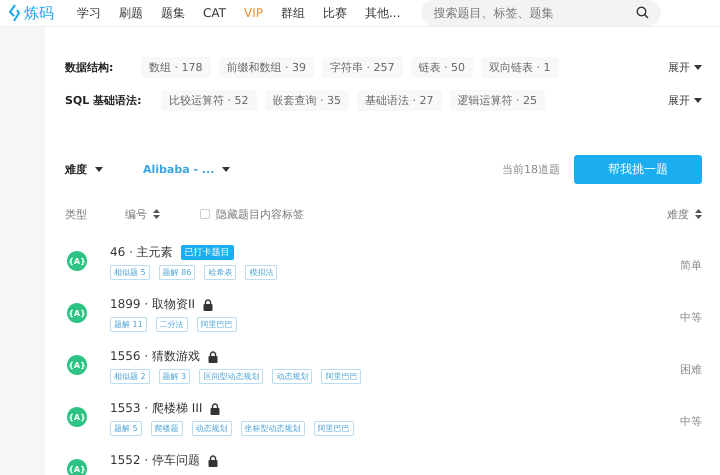 The height and width of the screenshot is (475, 720). Describe the element at coordinates (643, 12) in the screenshot. I see `search-icon` at that location.